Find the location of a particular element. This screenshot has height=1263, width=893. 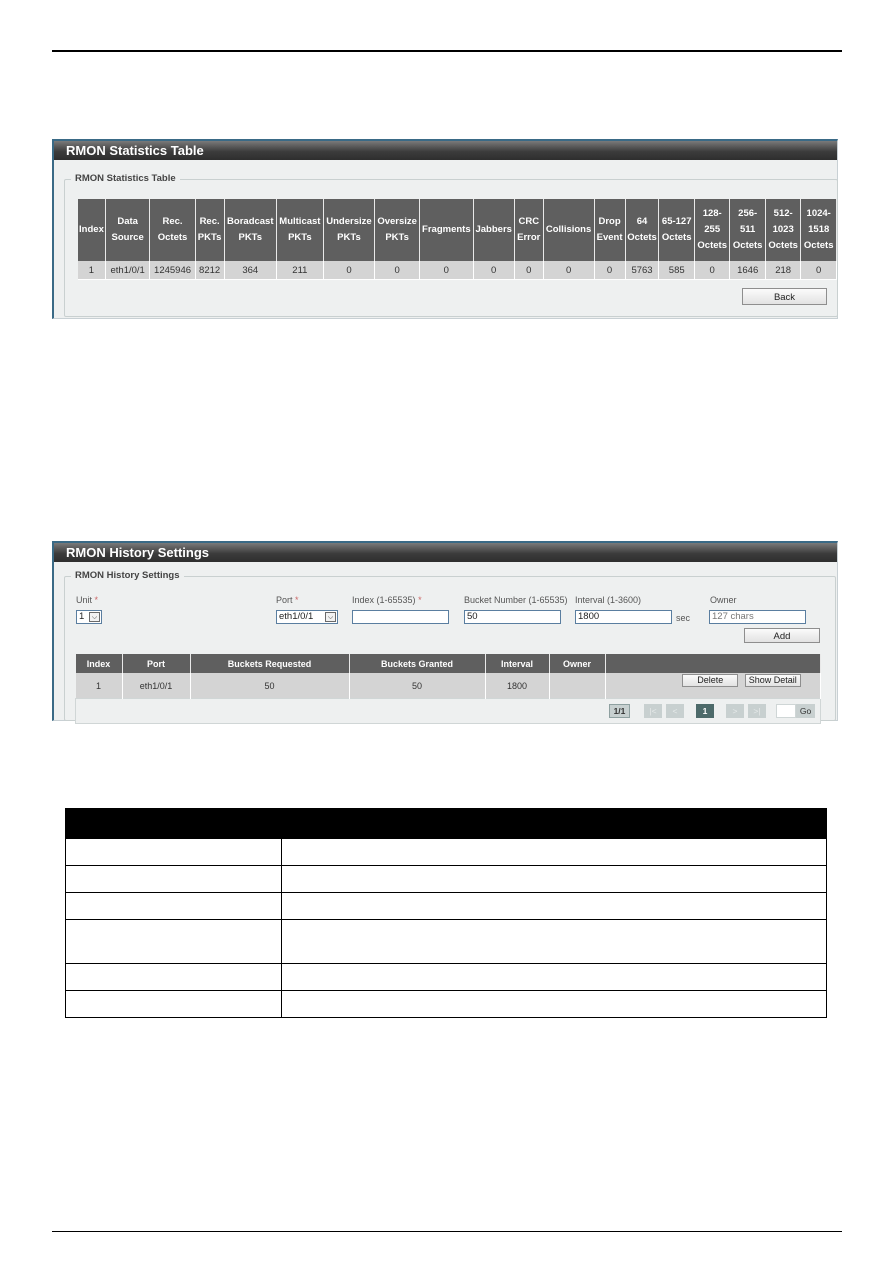

pager-cell: 1/1 |< < 1 > >| Go is located at coordinates (448, 711).